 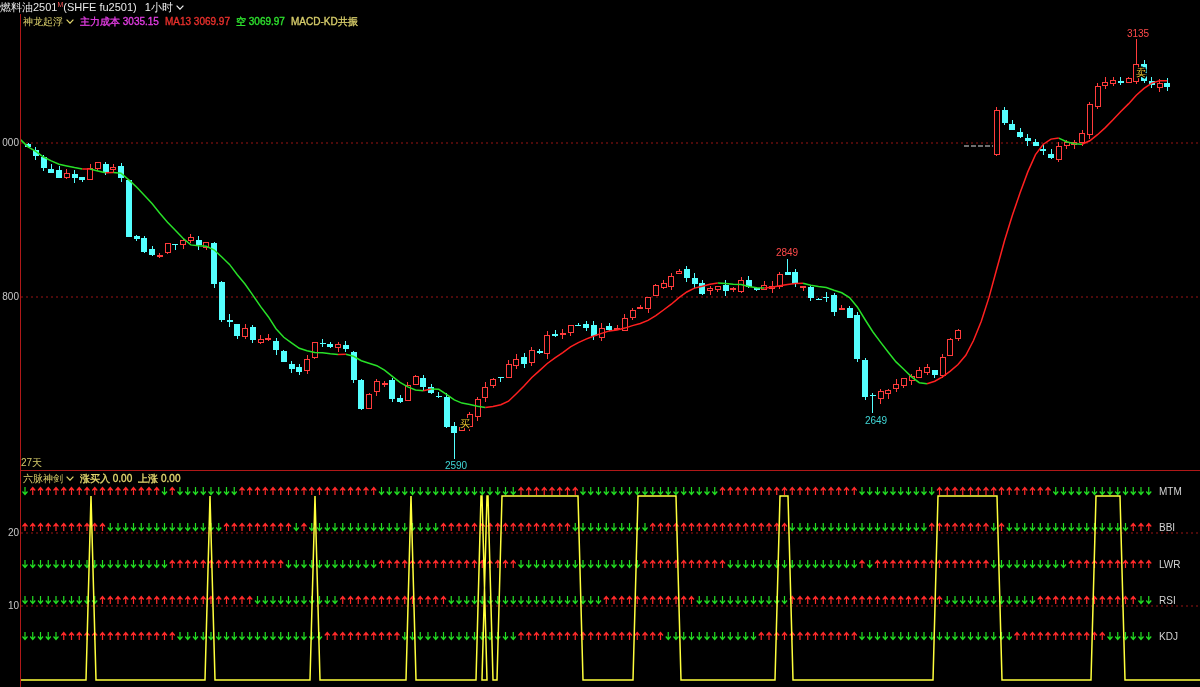 I want to click on indicator-row-label: MTM, so click(x=1170, y=491).